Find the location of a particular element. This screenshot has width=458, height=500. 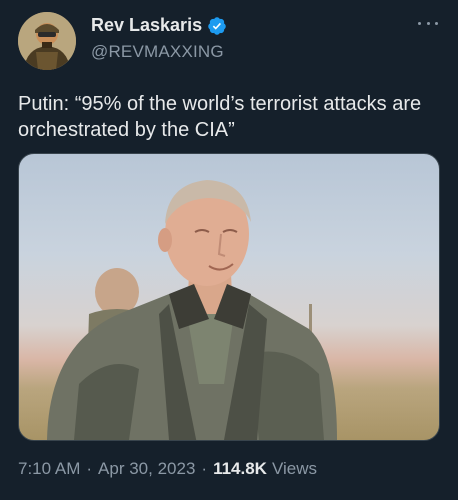

views-count: 114.8K is located at coordinates (240, 469).